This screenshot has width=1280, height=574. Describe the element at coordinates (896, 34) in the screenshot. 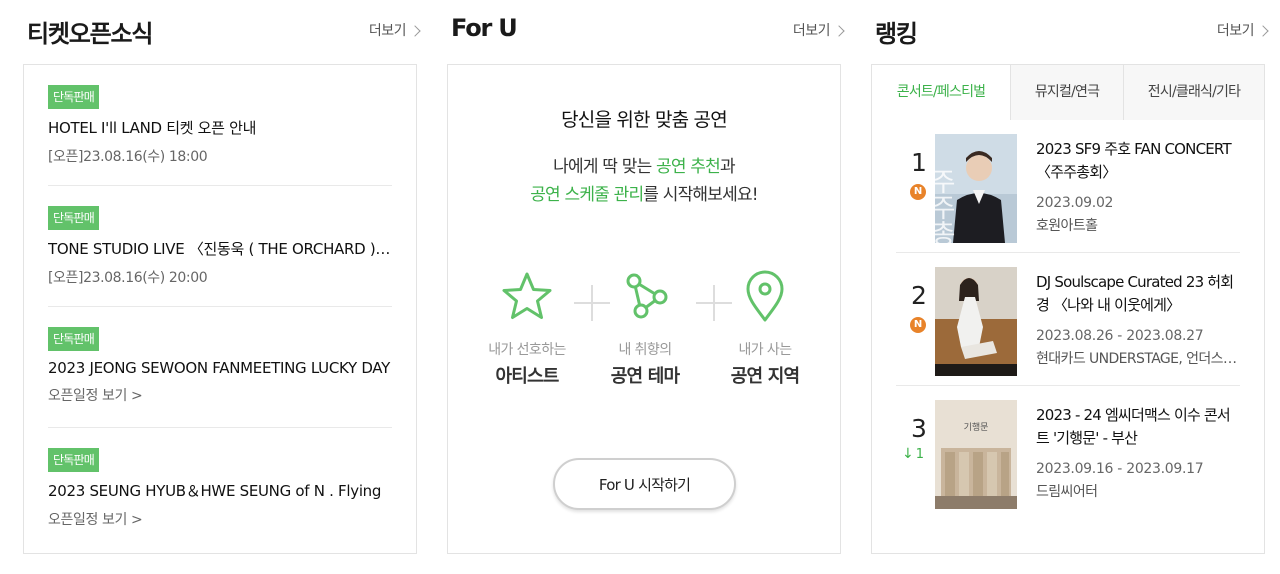

I see `ranking-title: 랭킹` at that location.